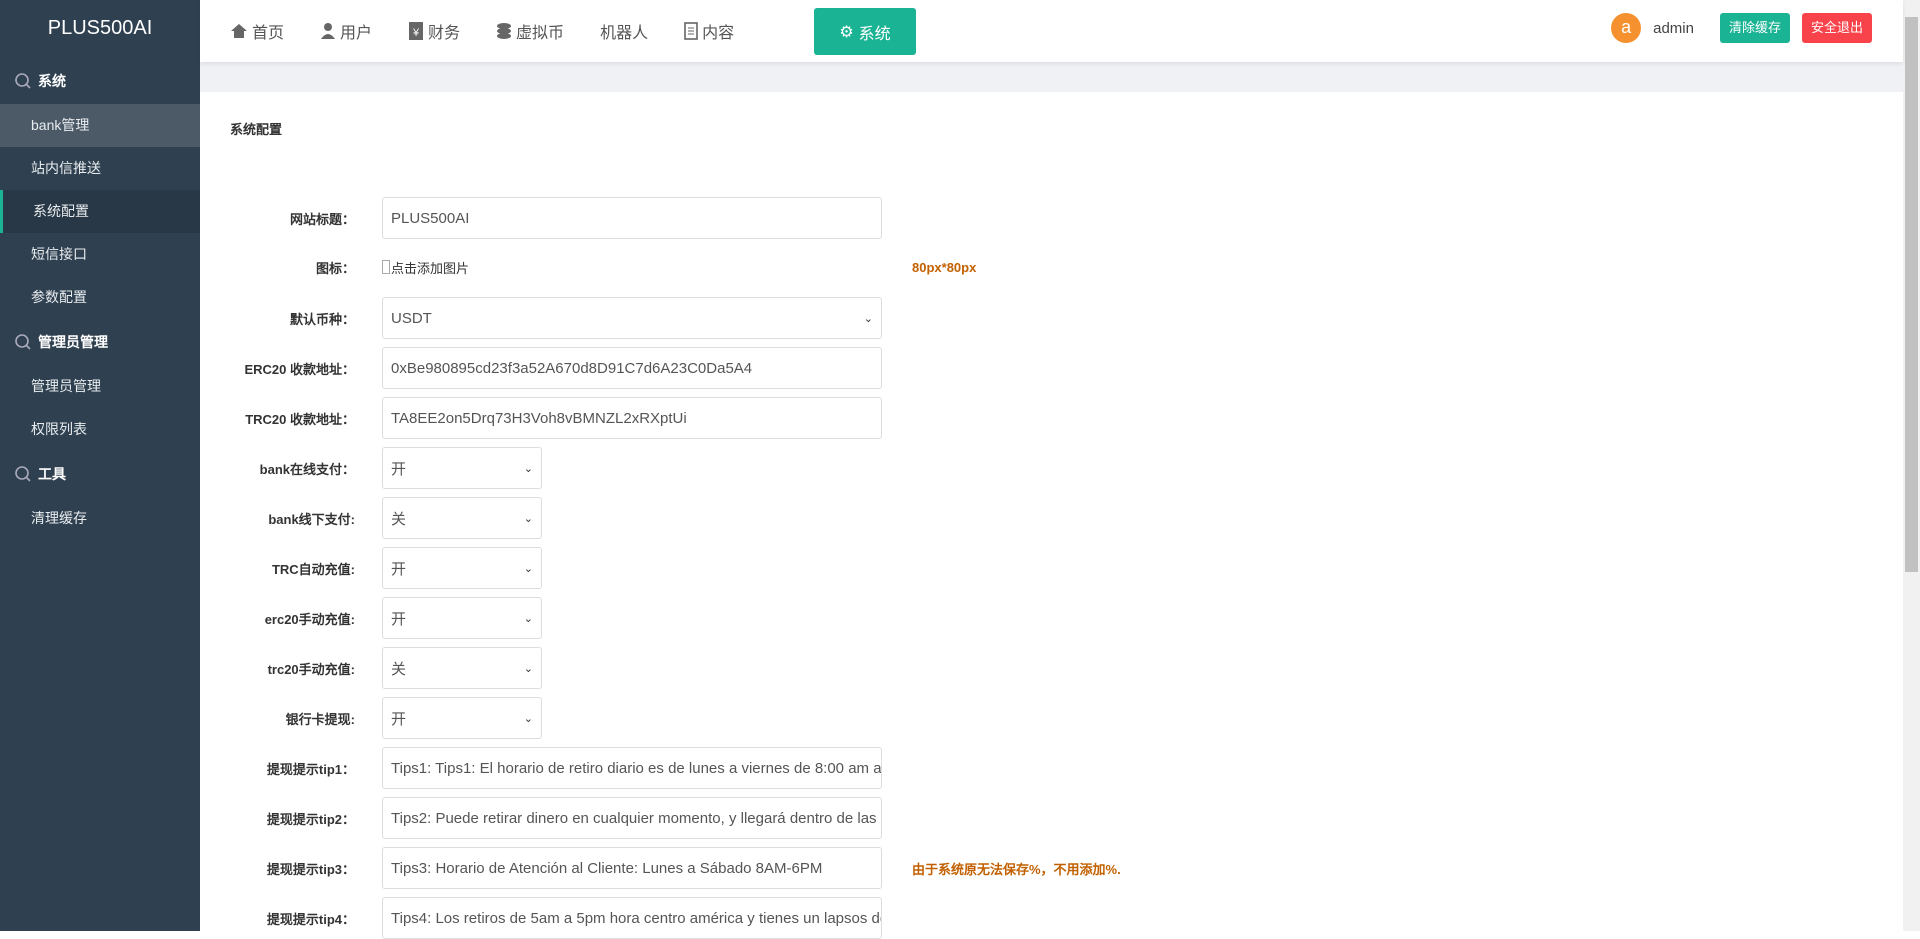 This screenshot has height=939, width=1920. I want to click on bank-card-withdraw-select: 开 ⌄, so click(462, 718).